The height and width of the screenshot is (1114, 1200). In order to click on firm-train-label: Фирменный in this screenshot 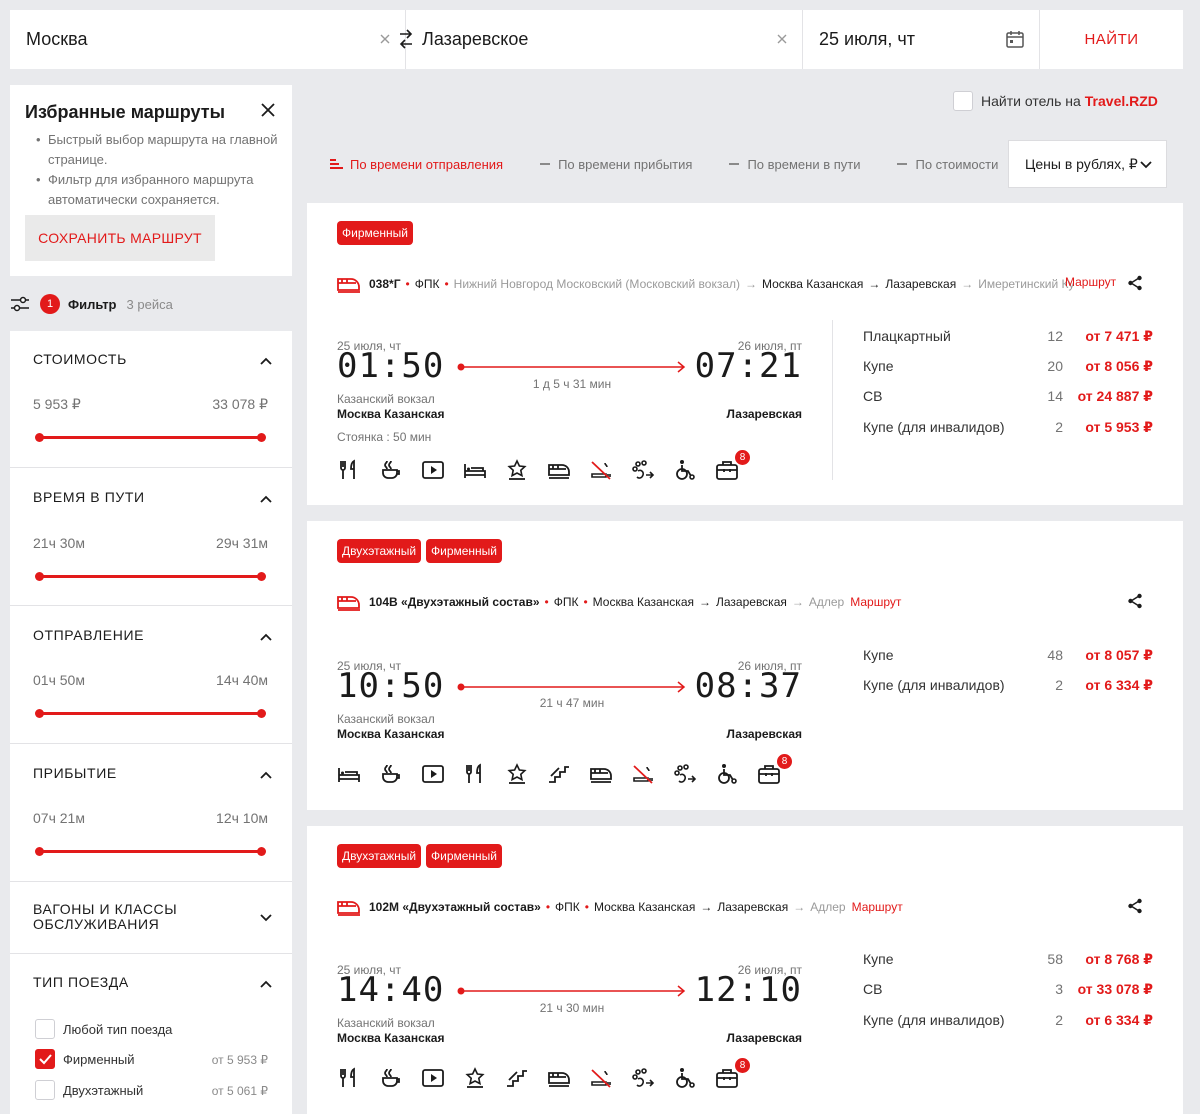, I will do `click(99, 1059)`.